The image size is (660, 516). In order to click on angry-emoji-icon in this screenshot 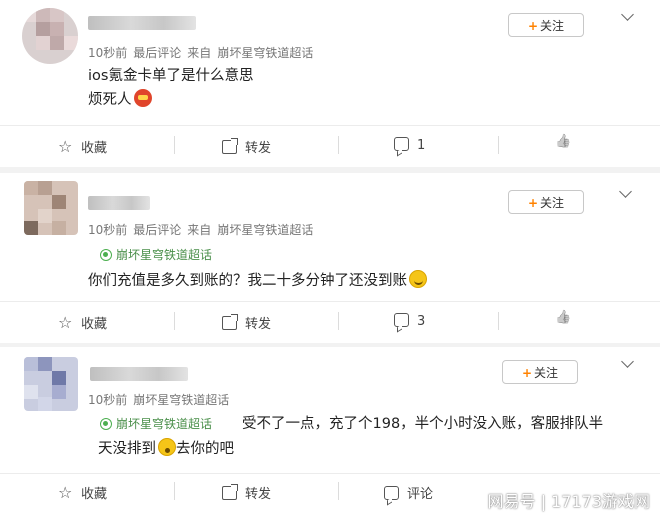, I will do `click(142, 98)`.